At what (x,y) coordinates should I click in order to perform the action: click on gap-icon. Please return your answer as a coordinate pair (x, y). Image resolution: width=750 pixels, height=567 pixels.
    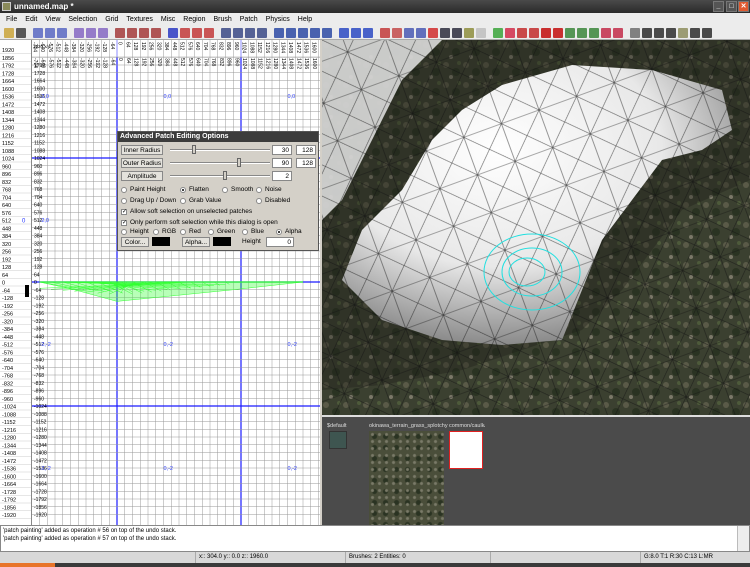
    Looking at the image, I should click on (594, 32).